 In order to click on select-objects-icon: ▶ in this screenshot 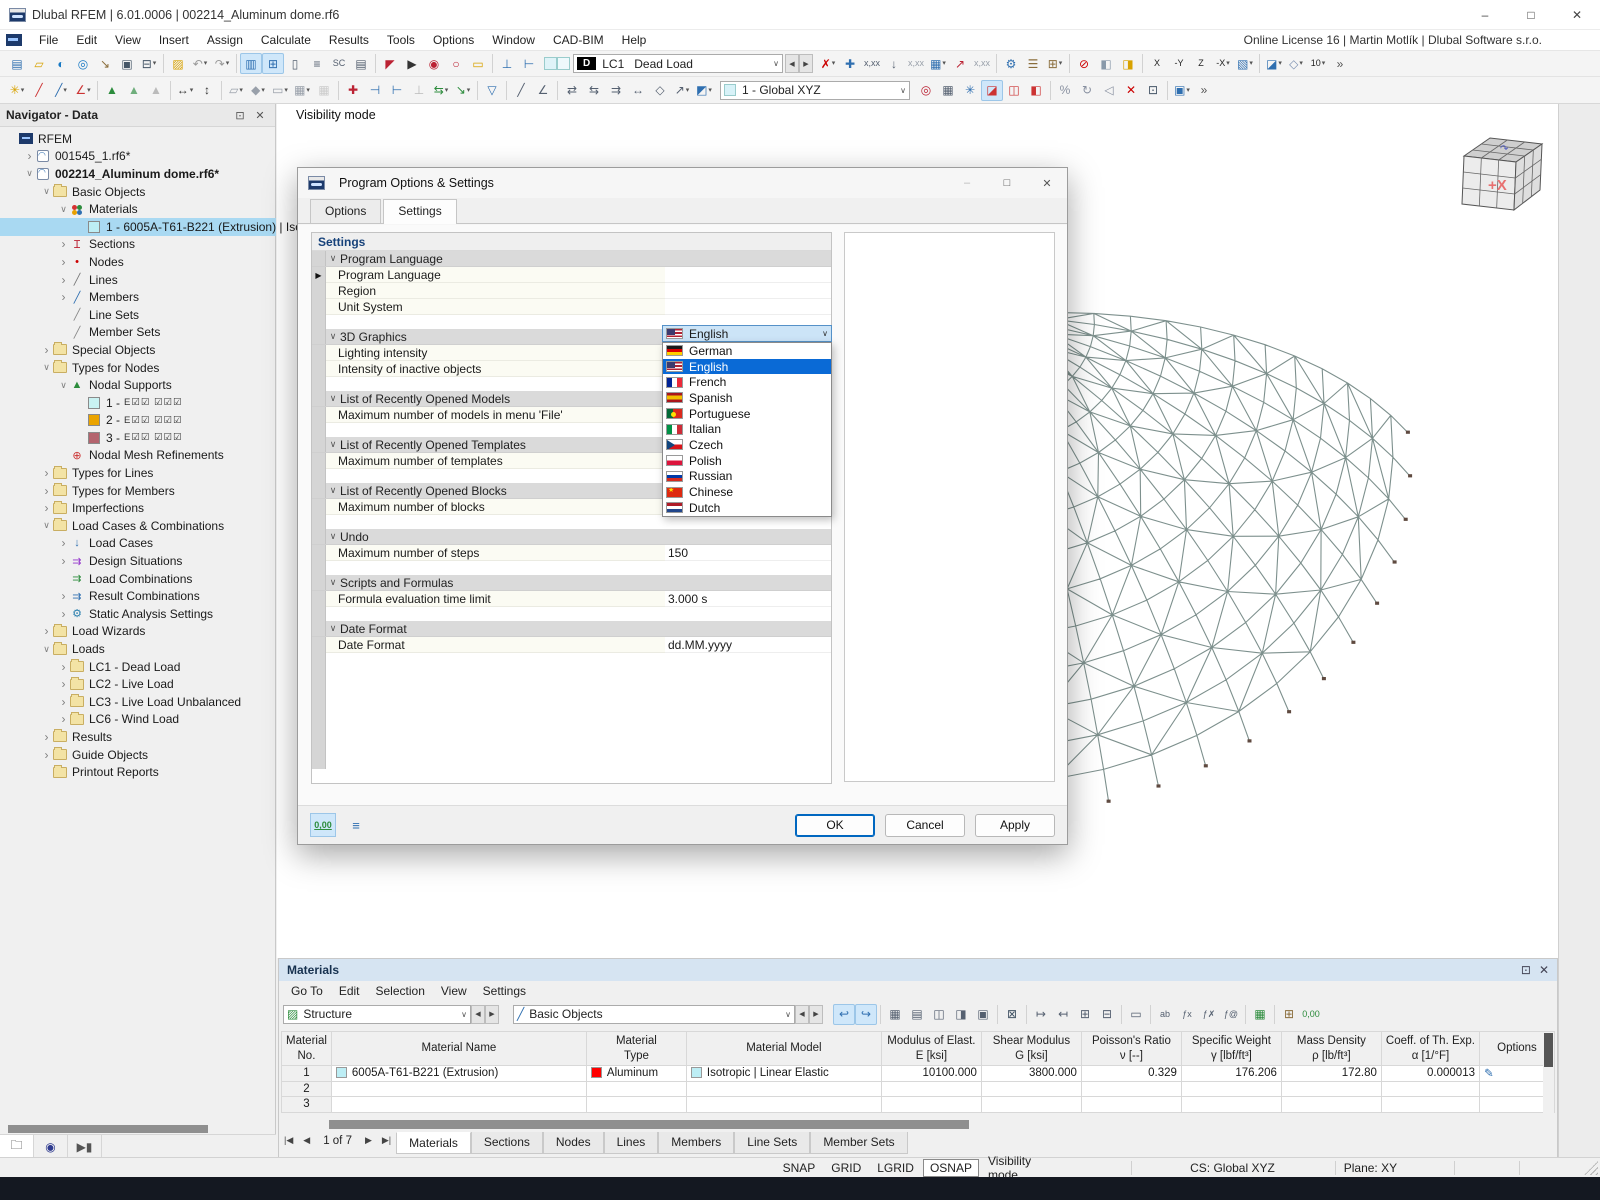, I will do `click(412, 63)`.